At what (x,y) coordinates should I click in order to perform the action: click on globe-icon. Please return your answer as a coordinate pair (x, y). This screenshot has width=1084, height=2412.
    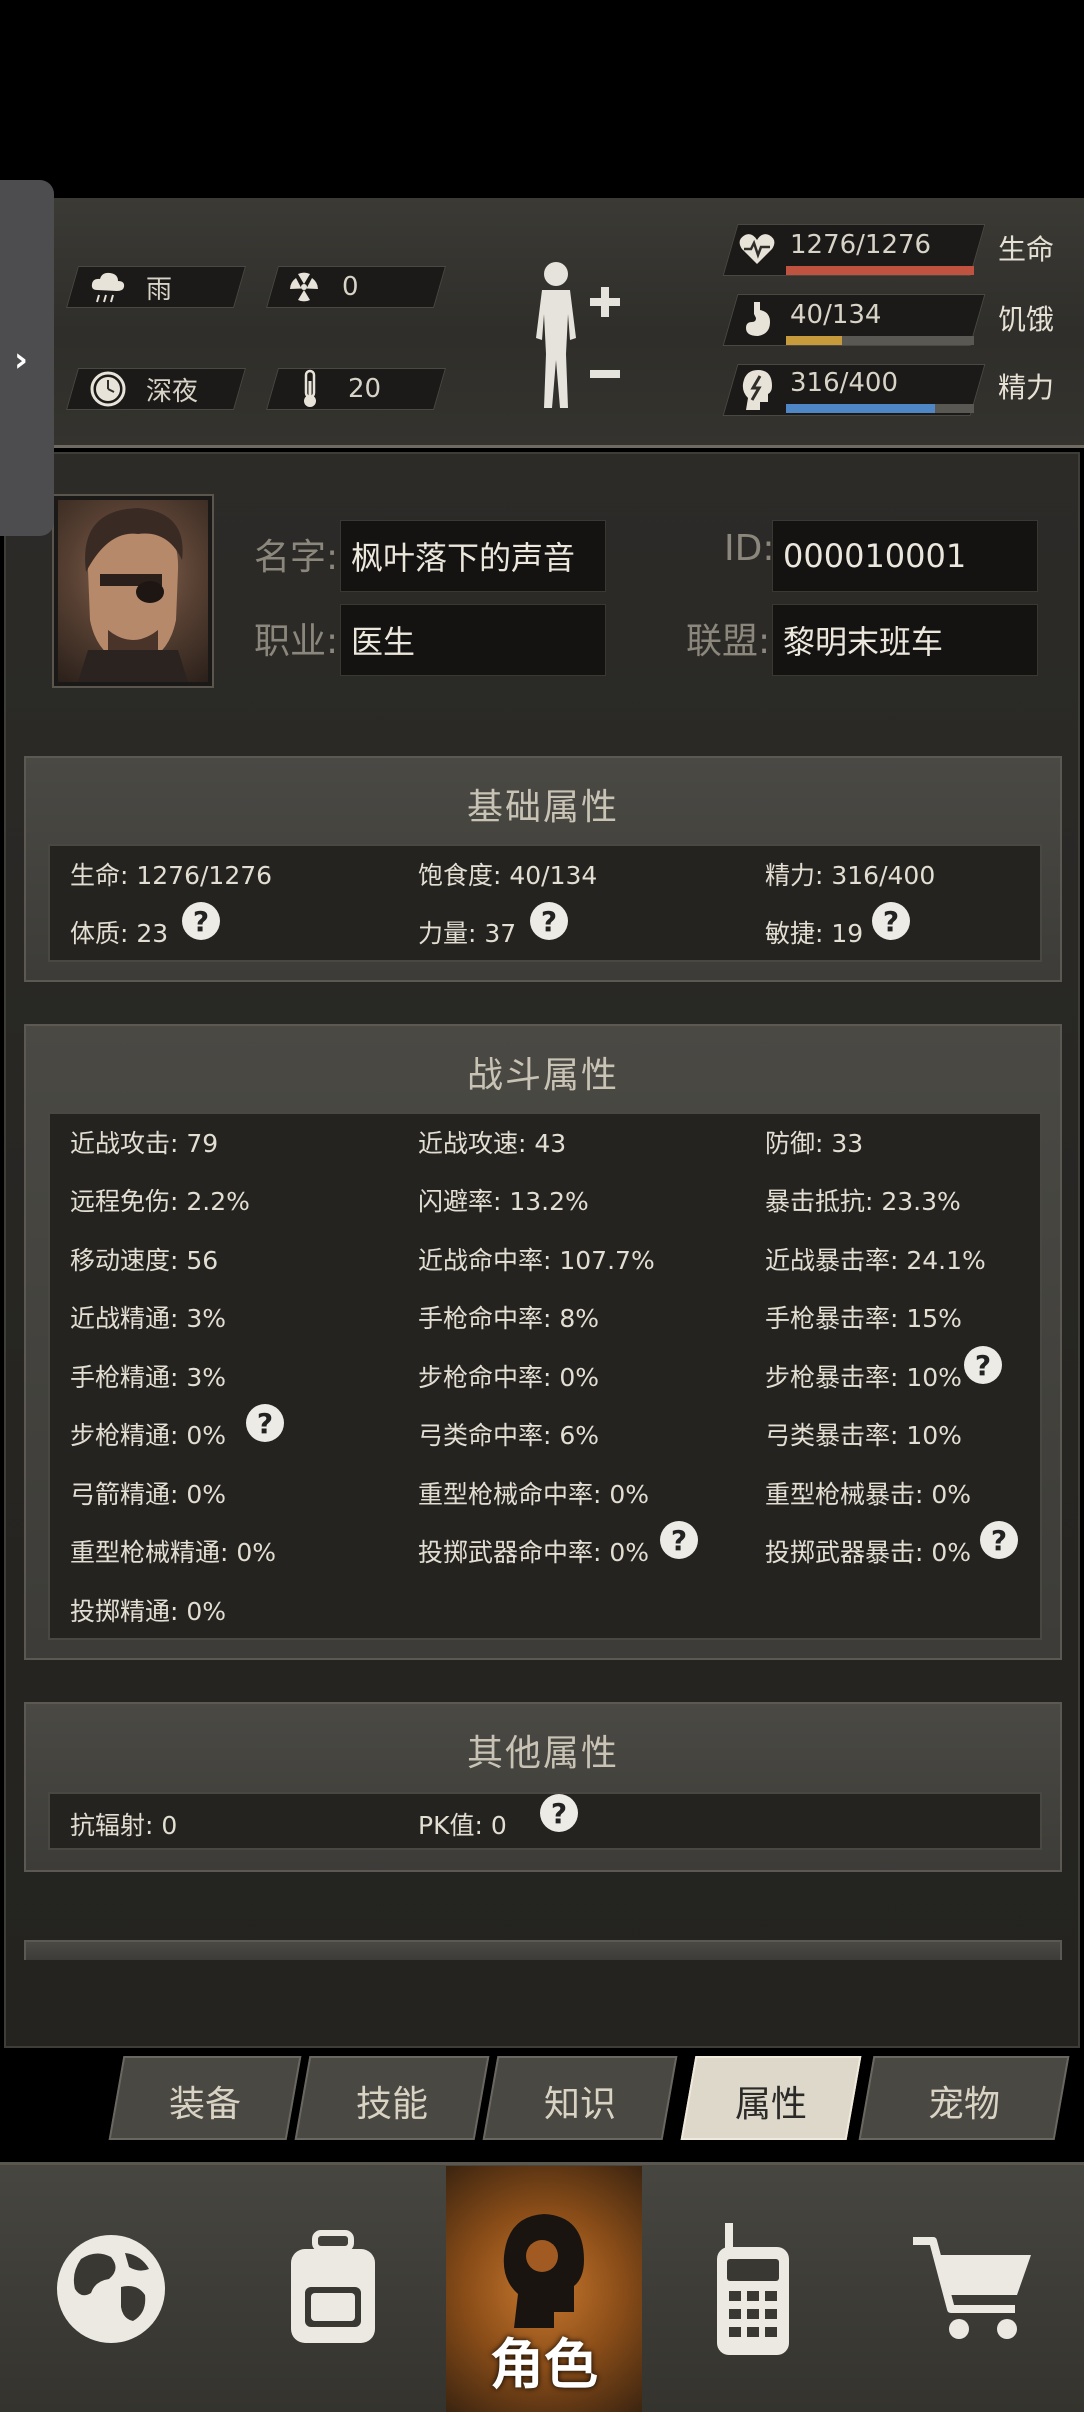
    Looking at the image, I should click on (111, 2289).